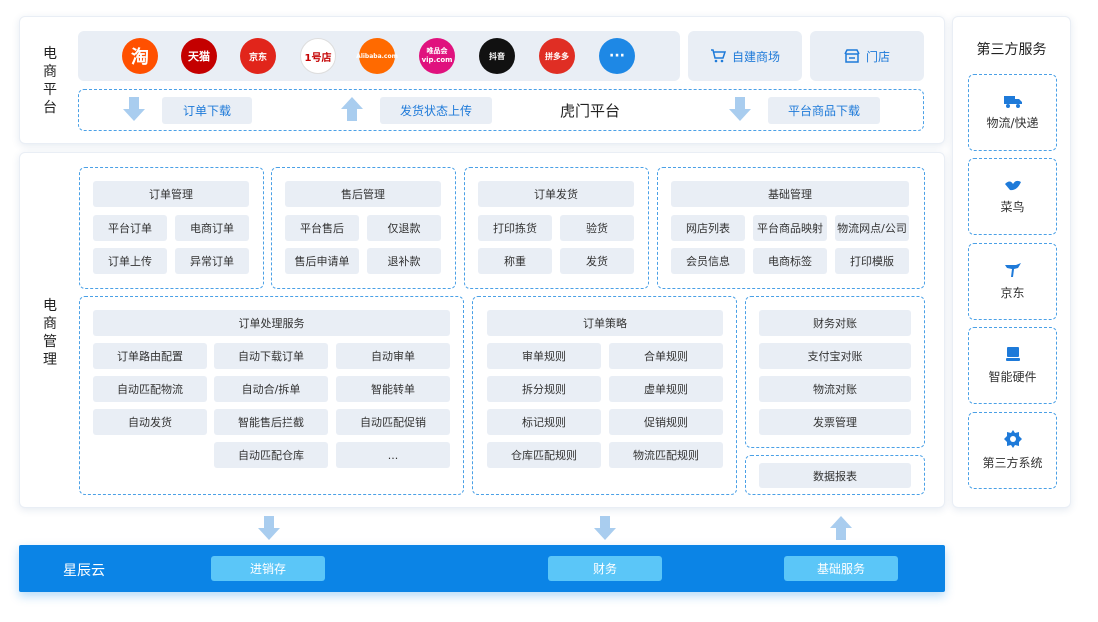 The height and width of the screenshot is (622, 1098). Describe the element at coordinates (872, 228) in the screenshot. I see `basic-mgmt-item: 物流网点/公司` at that location.